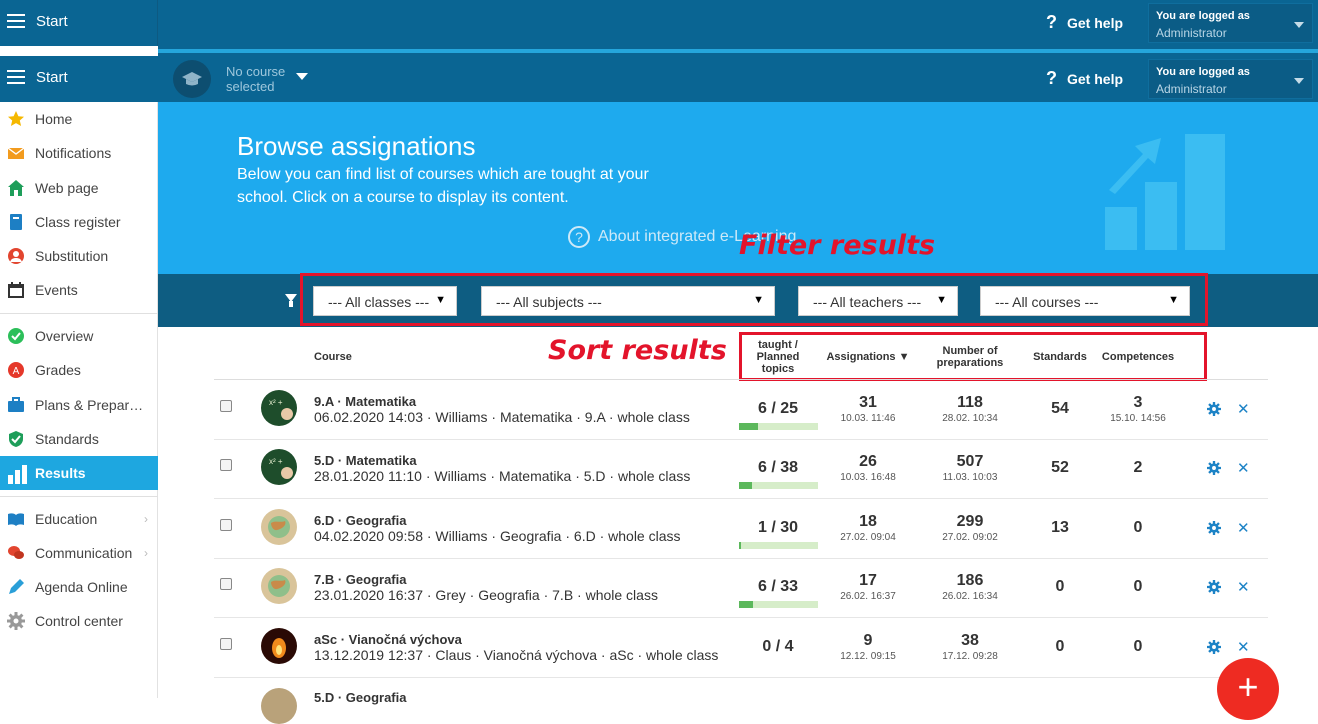  What do you see at coordinates (1060, 528) in the screenshot?
I see `standards-count: 13` at bounding box center [1060, 528].